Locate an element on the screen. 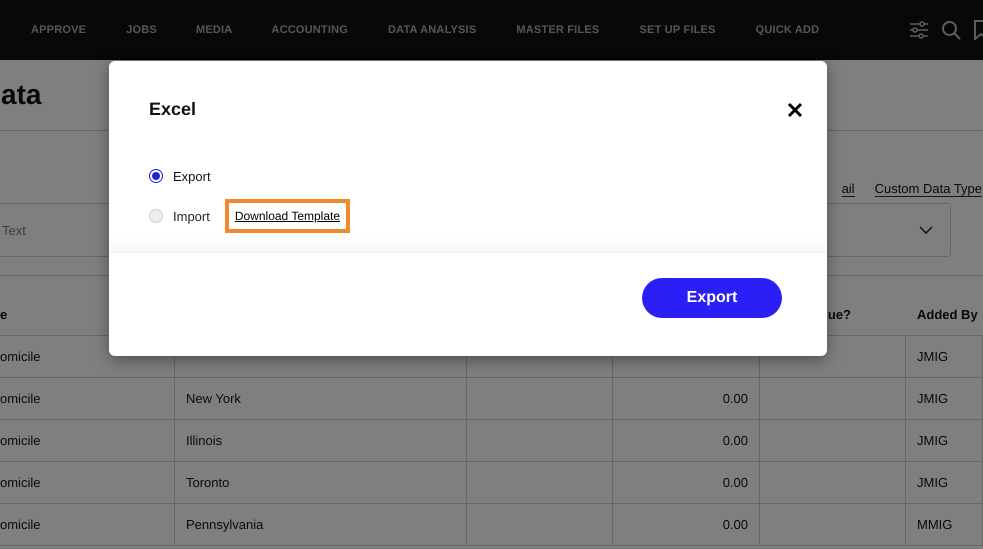  close-icon is located at coordinates (795, 110).